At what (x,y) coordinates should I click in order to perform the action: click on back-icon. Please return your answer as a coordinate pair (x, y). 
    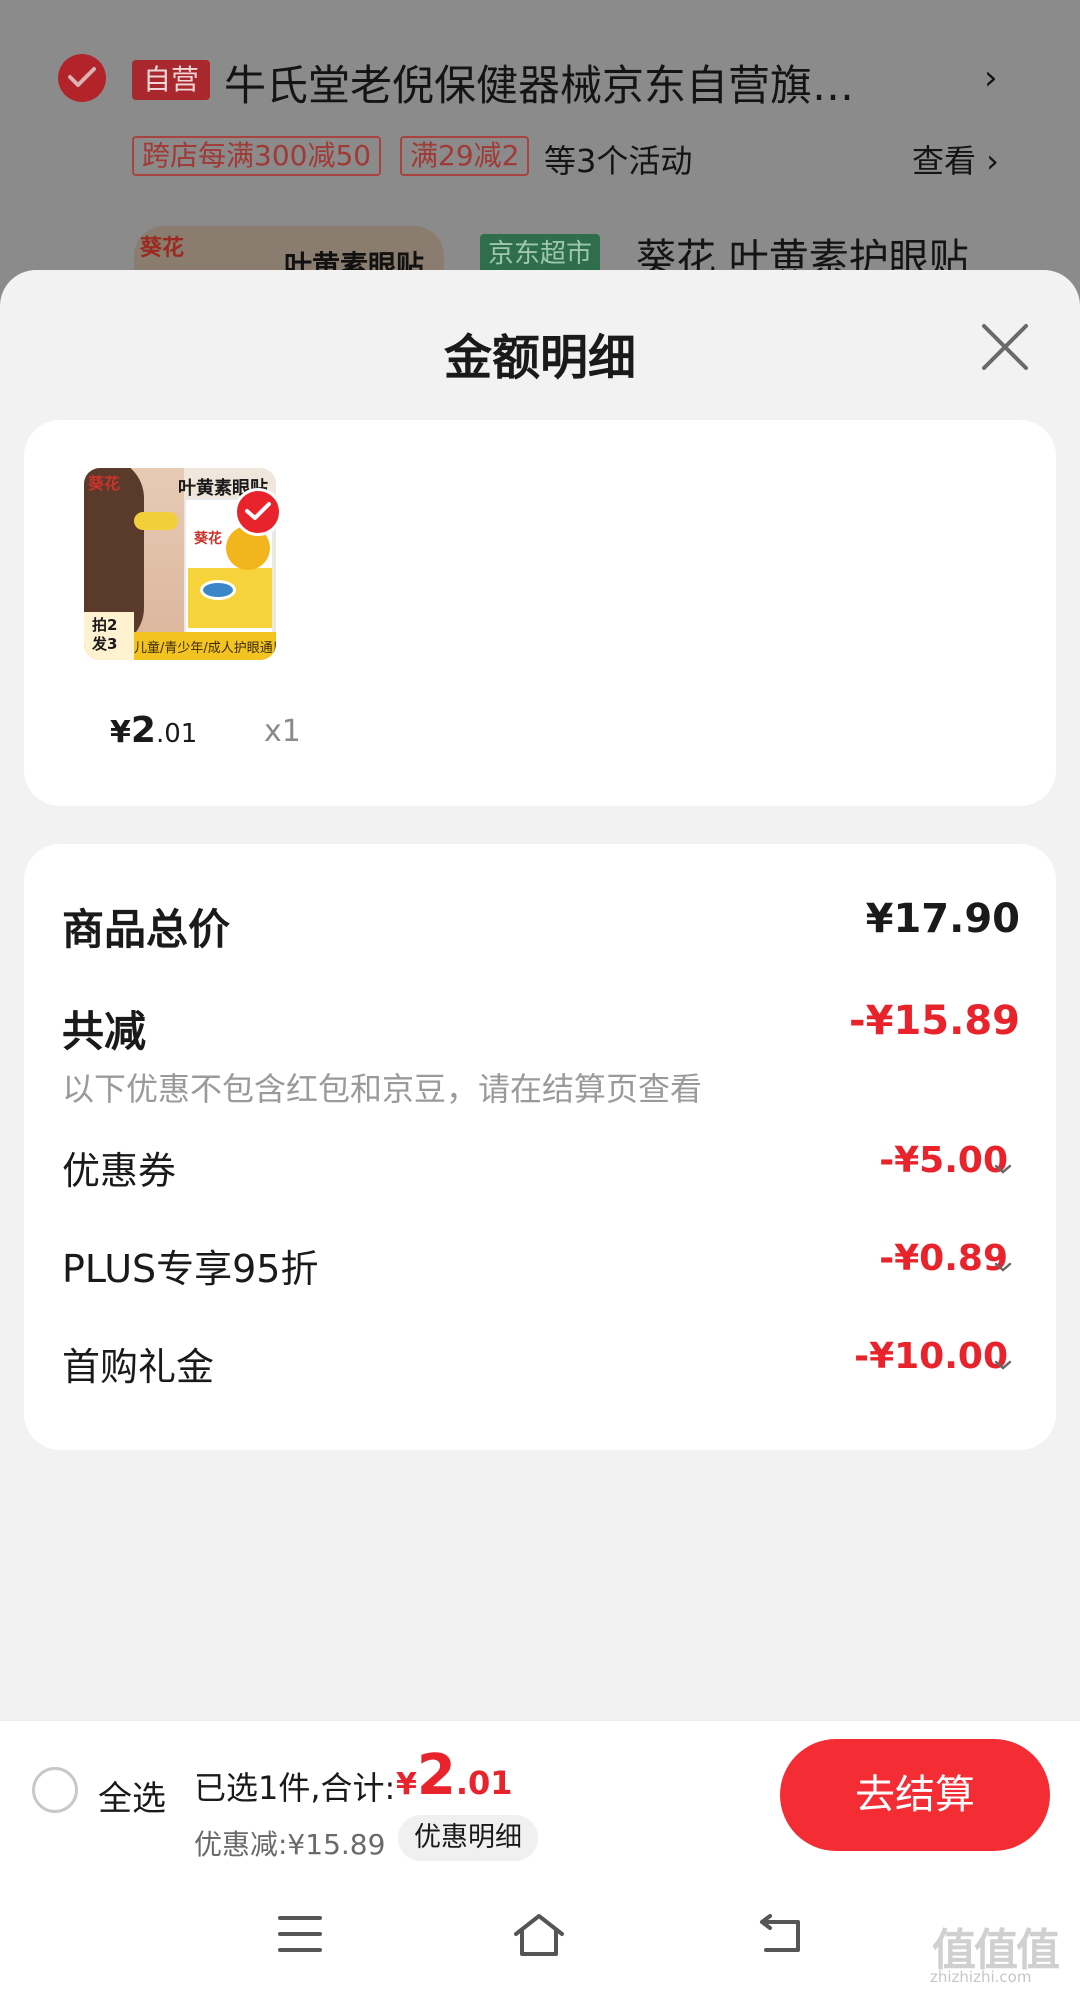
    Looking at the image, I should click on (781, 1934).